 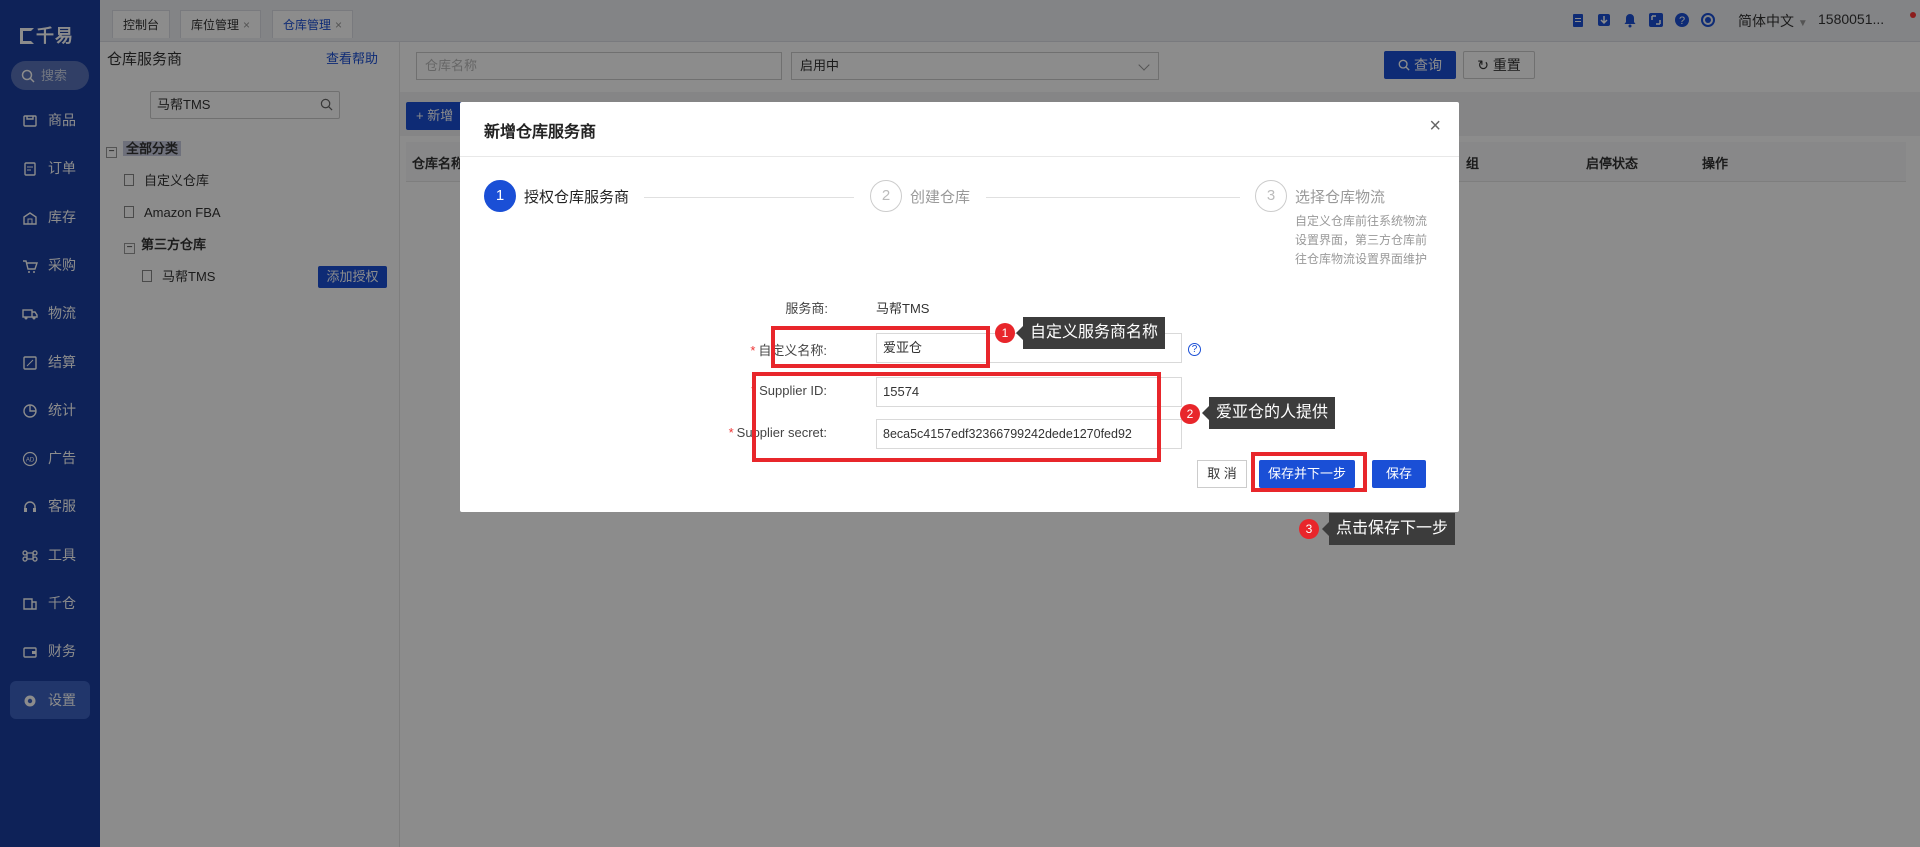 What do you see at coordinates (1435, 126) in the screenshot?
I see `close-icon: ×` at bounding box center [1435, 126].